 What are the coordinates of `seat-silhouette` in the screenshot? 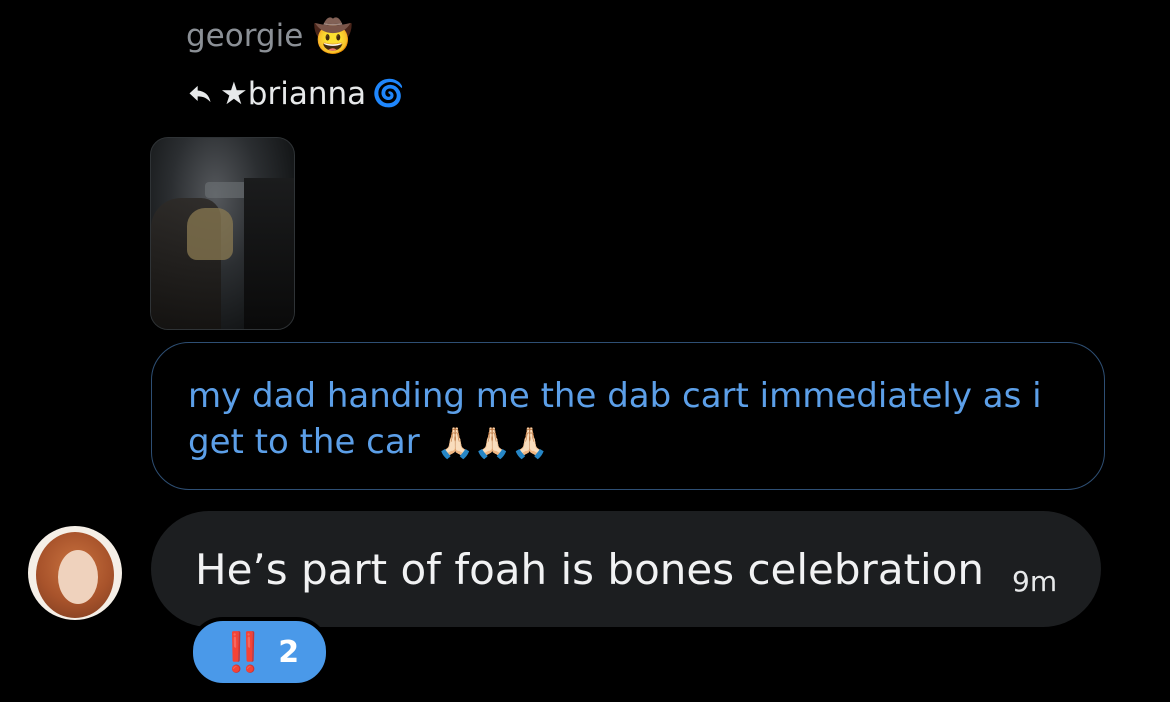 It's located at (269, 253).